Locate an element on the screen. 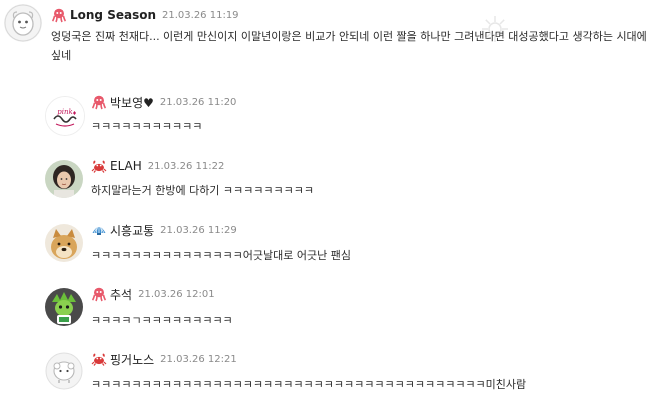  comment-meta: 추석 21.03.26 12:01 is located at coordinates (153, 294).